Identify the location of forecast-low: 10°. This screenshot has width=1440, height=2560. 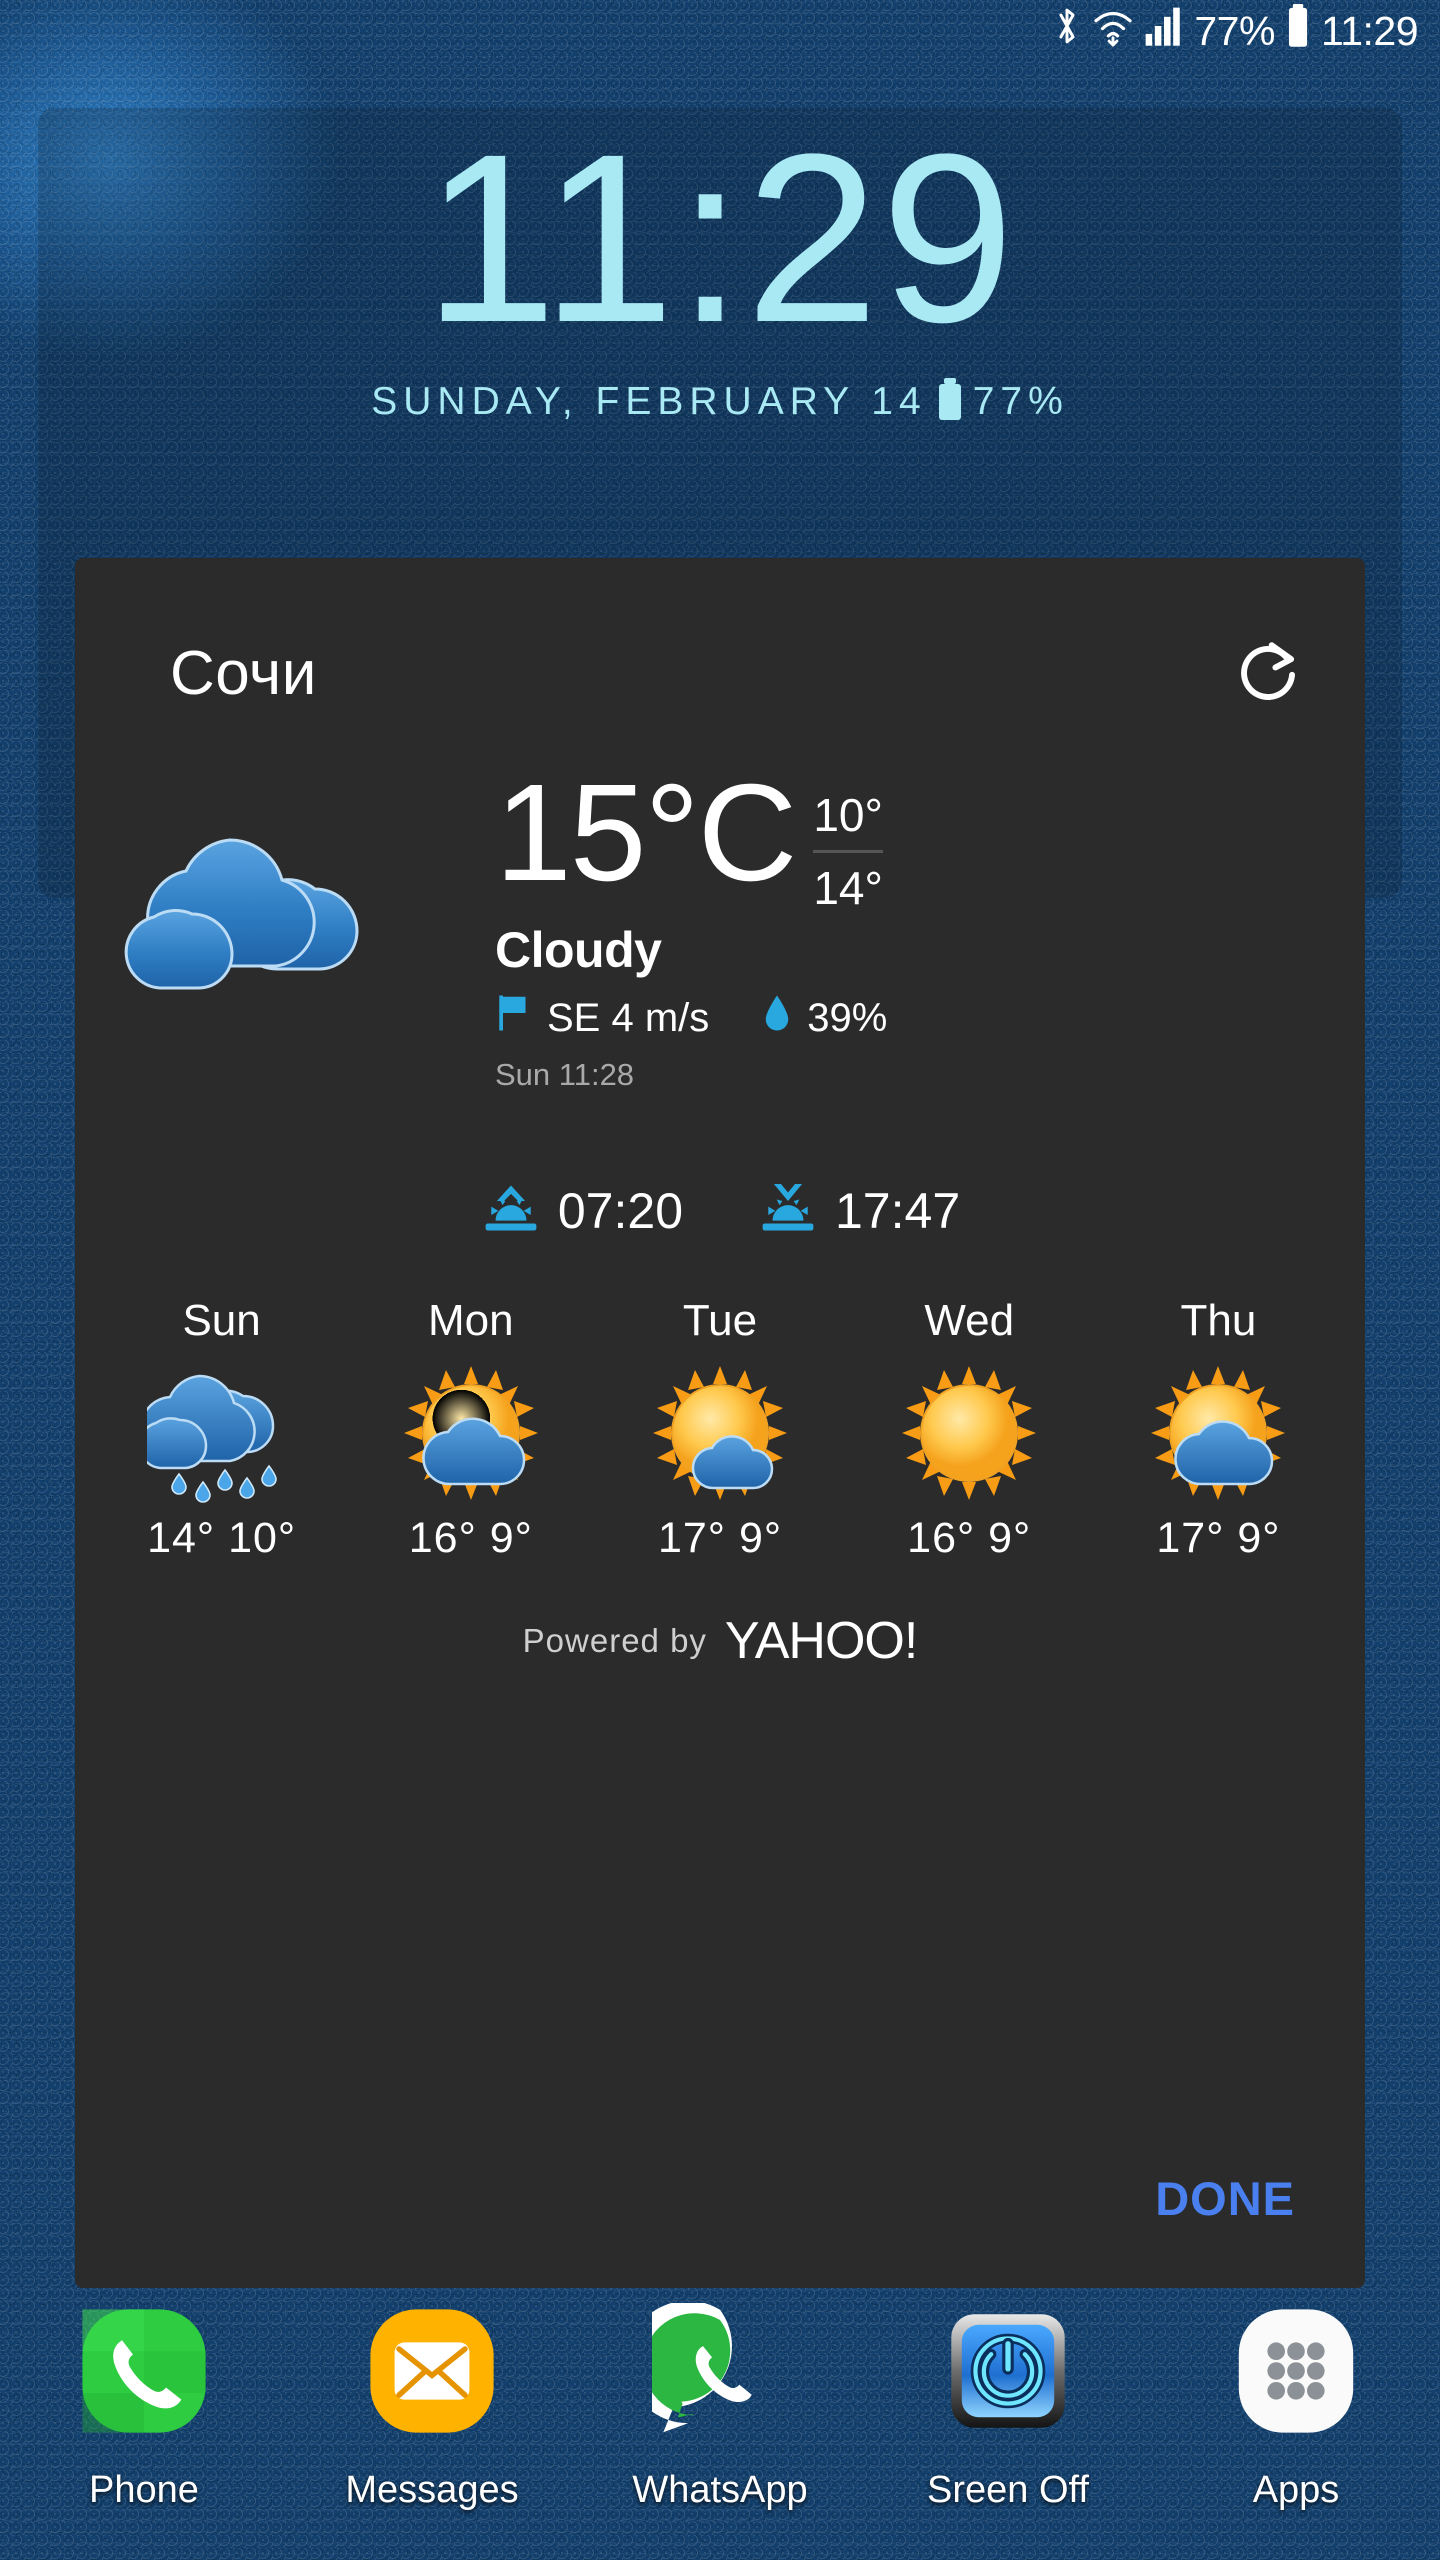
(262, 1538).